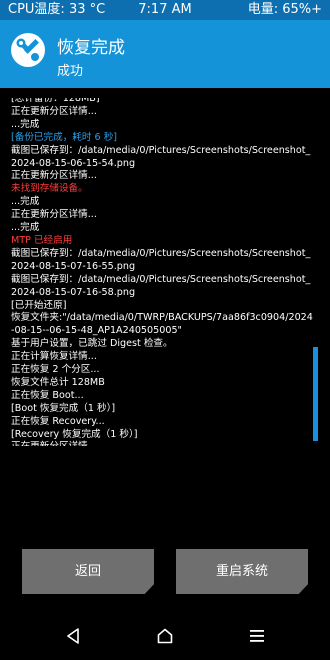  Describe the element at coordinates (257, 636) in the screenshot. I see `nav-menu-icon` at that location.